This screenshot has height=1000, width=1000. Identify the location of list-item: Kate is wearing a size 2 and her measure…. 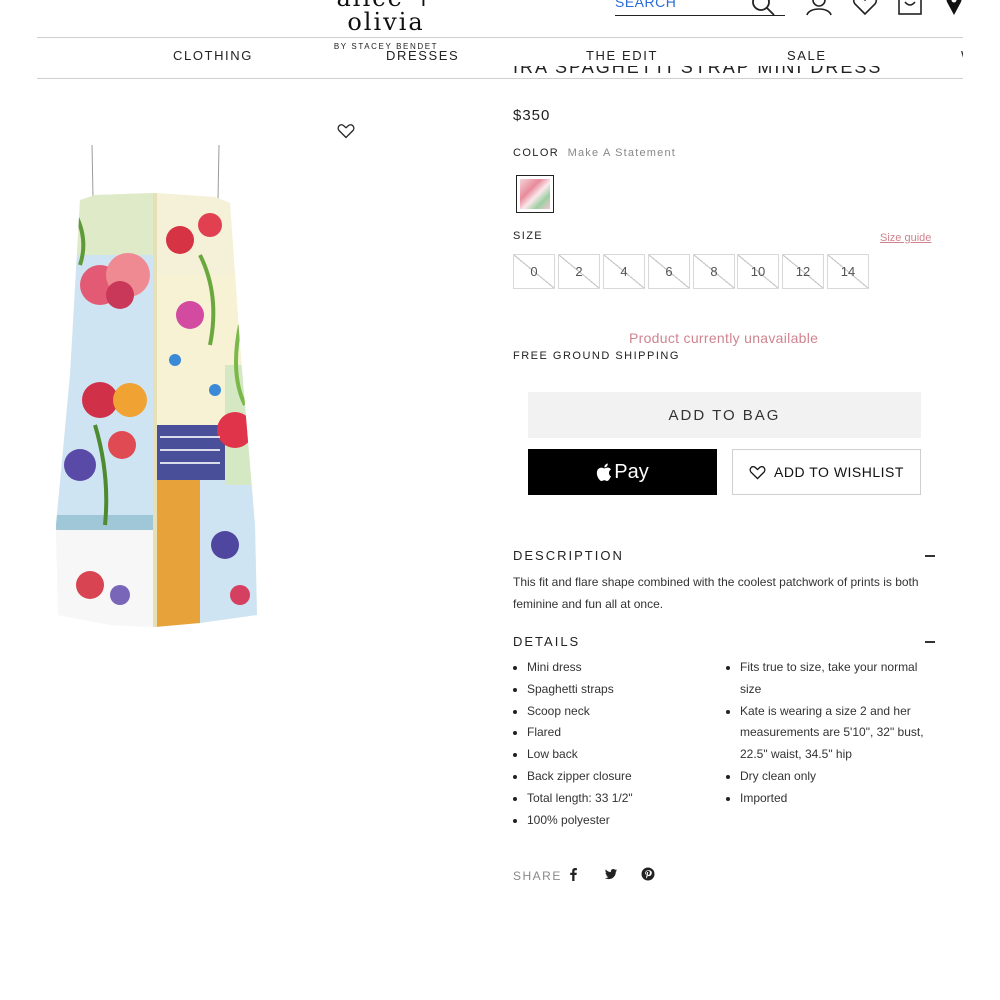
(832, 733).